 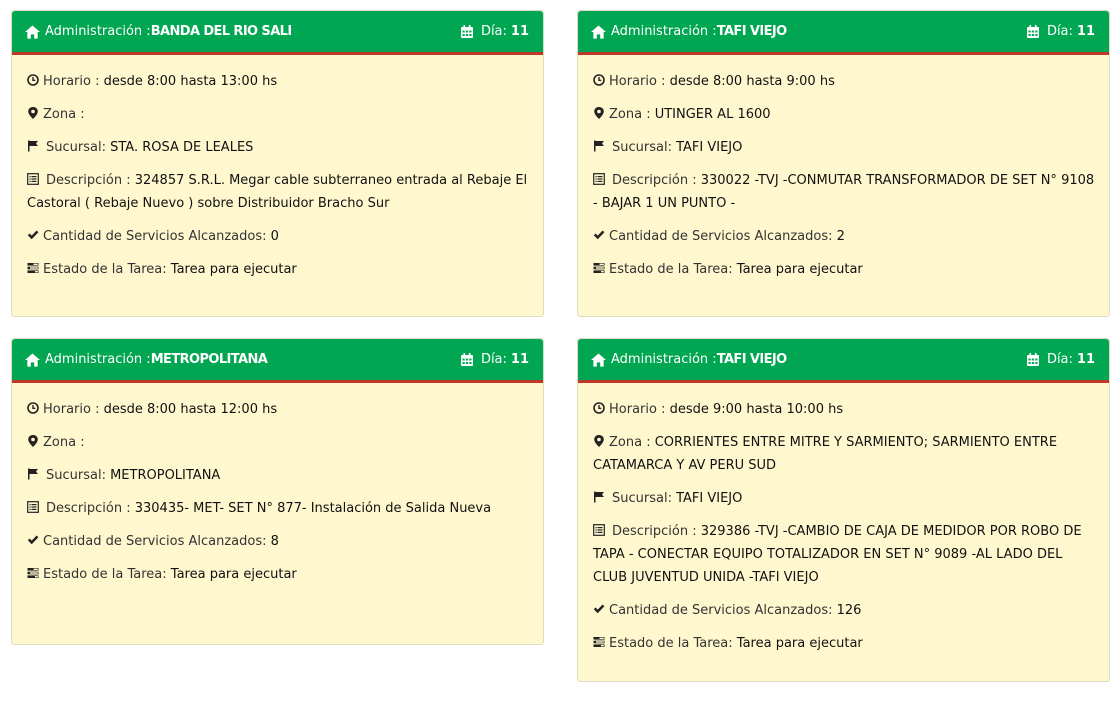 I want to click on sucursal-row: Sucursal: METROPOLITANA, so click(x=278, y=475).